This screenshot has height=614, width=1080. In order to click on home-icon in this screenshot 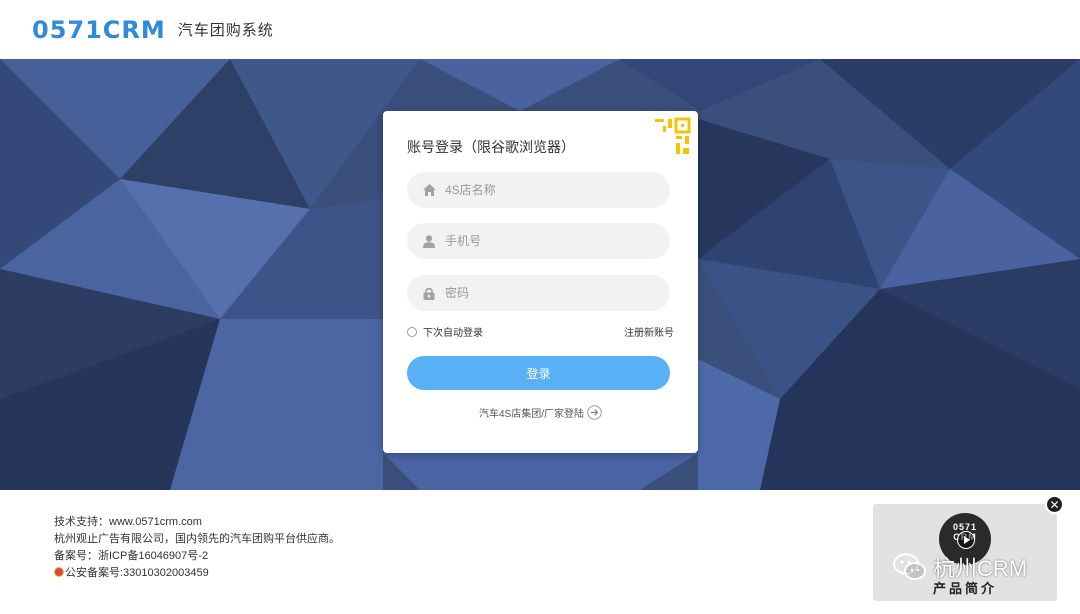, I will do `click(429, 190)`.